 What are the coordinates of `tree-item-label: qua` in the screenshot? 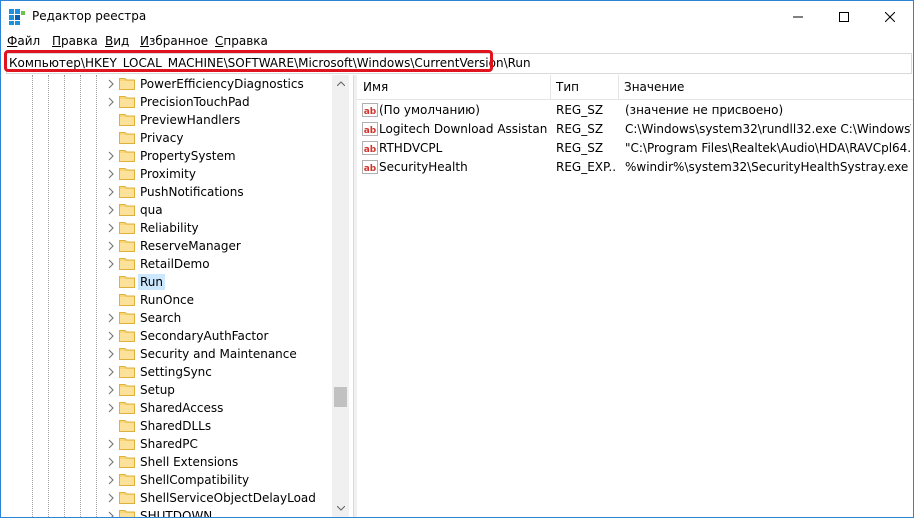 It's located at (151, 210).